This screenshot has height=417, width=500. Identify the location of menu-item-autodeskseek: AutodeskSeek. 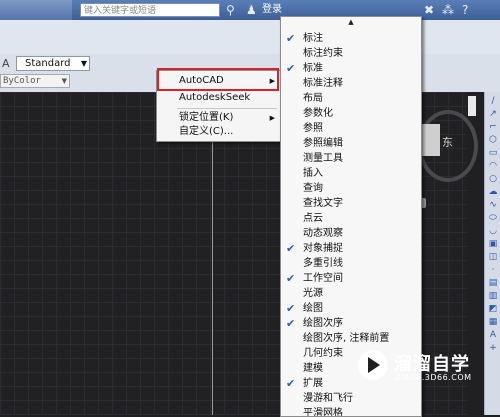
(219, 98).